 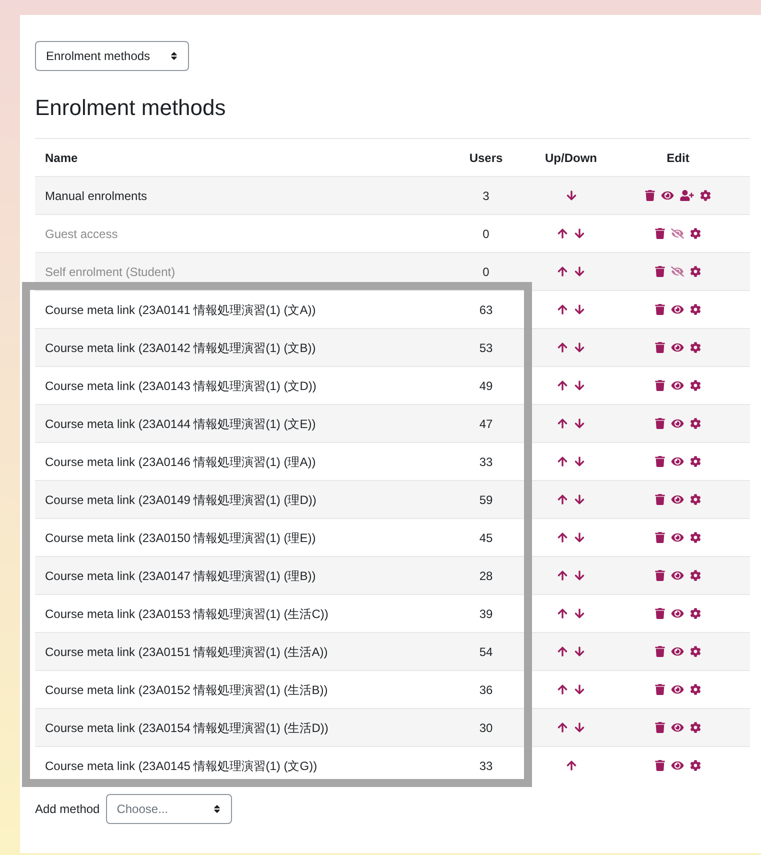 What do you see at coordinates (110, 272) in the screenshot?
I see `method-name: Self enrolment (Student)` at bounding box center [110, 272].